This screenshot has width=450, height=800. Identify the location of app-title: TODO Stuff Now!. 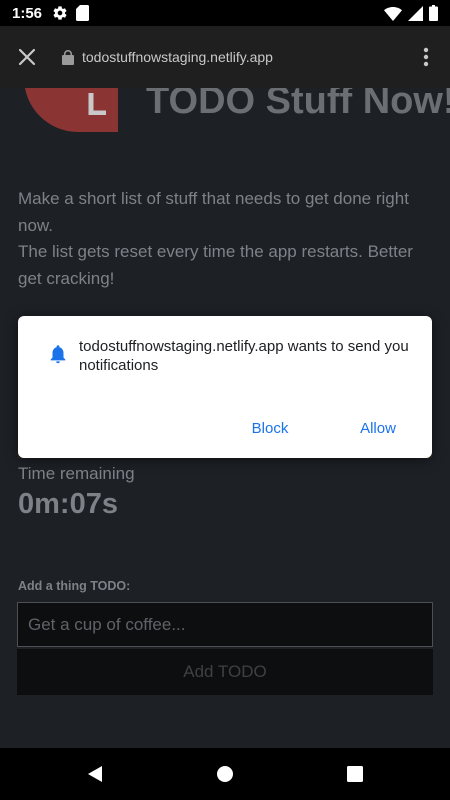
(298, 105).